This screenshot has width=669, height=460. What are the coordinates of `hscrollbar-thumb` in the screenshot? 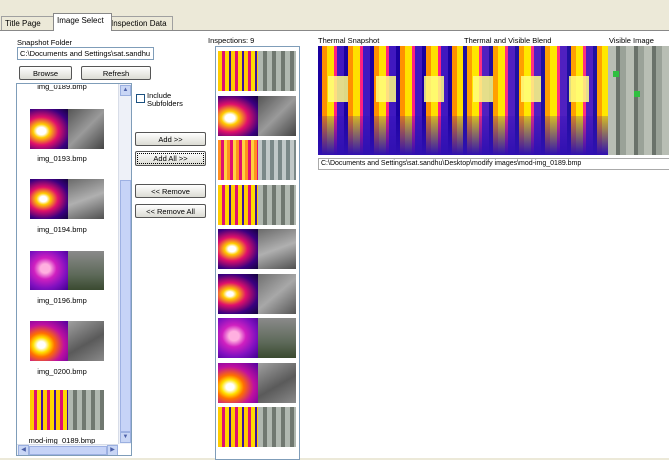 It's located at (68, 450).